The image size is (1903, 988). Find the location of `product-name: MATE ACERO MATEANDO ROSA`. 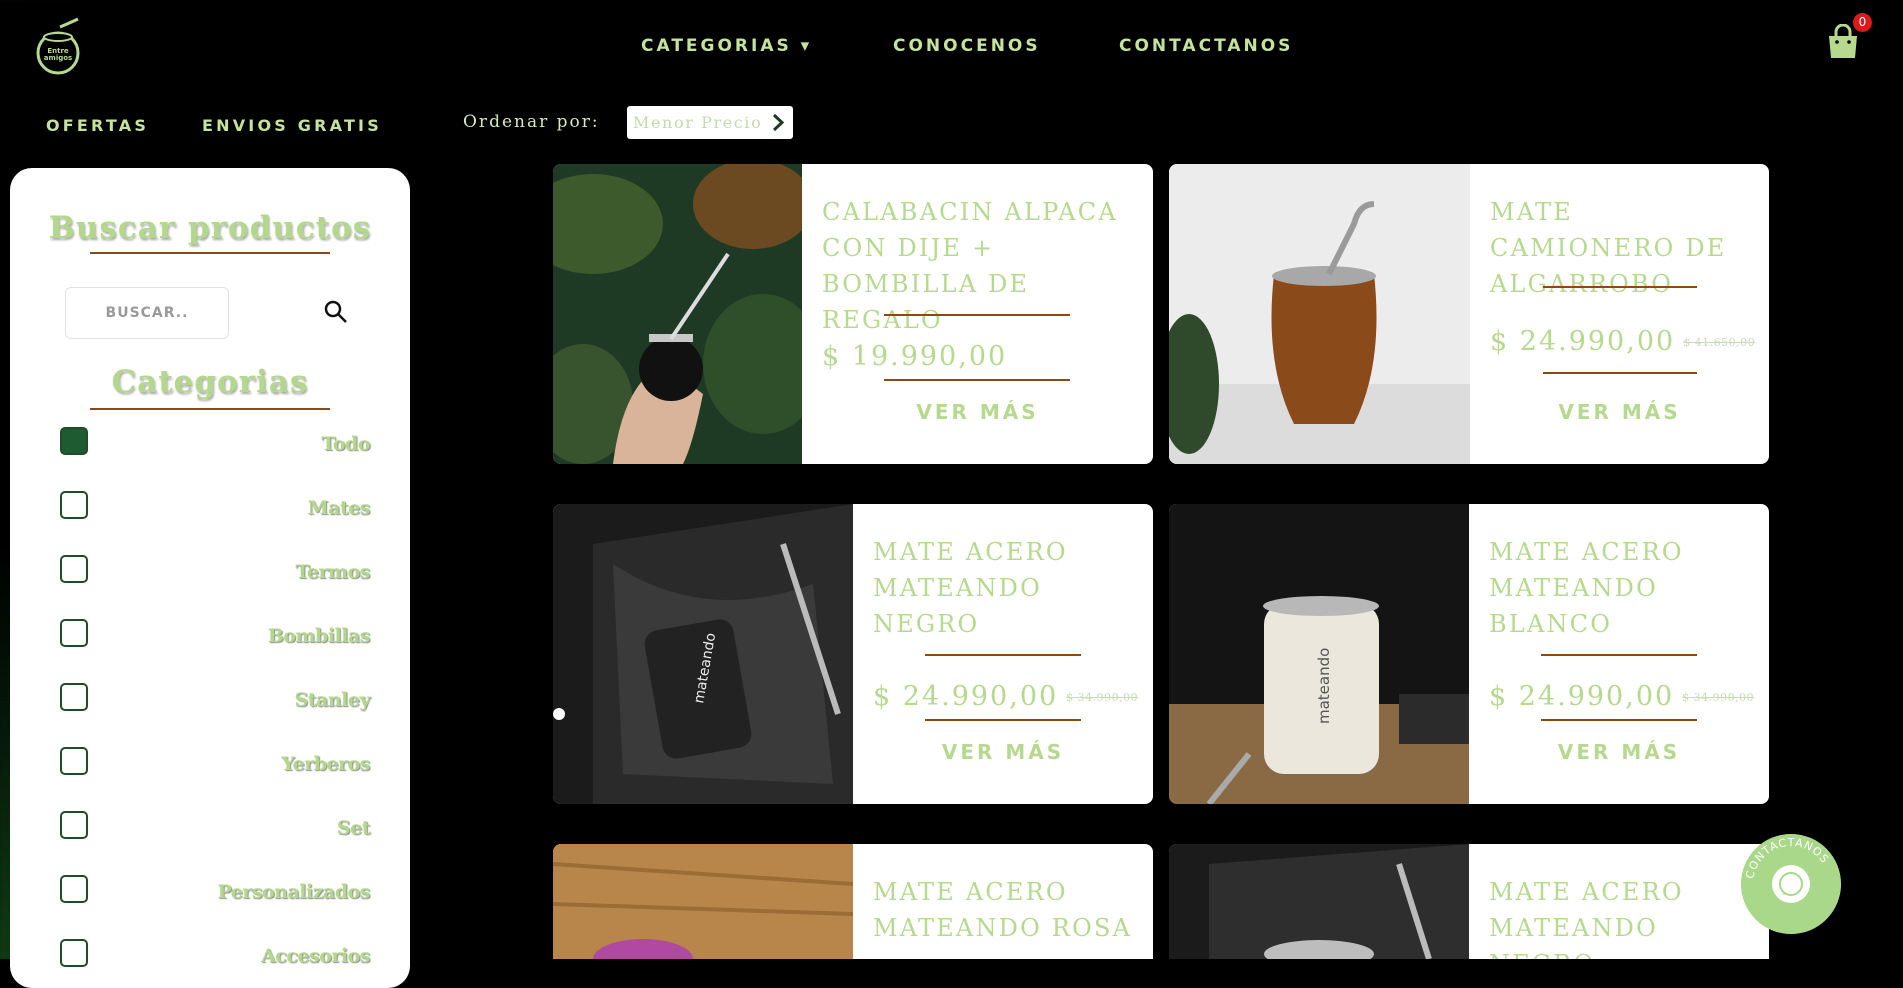

product-name: MATE ACERO MATEANDO ROSA is located at coordinates (1003, 910).